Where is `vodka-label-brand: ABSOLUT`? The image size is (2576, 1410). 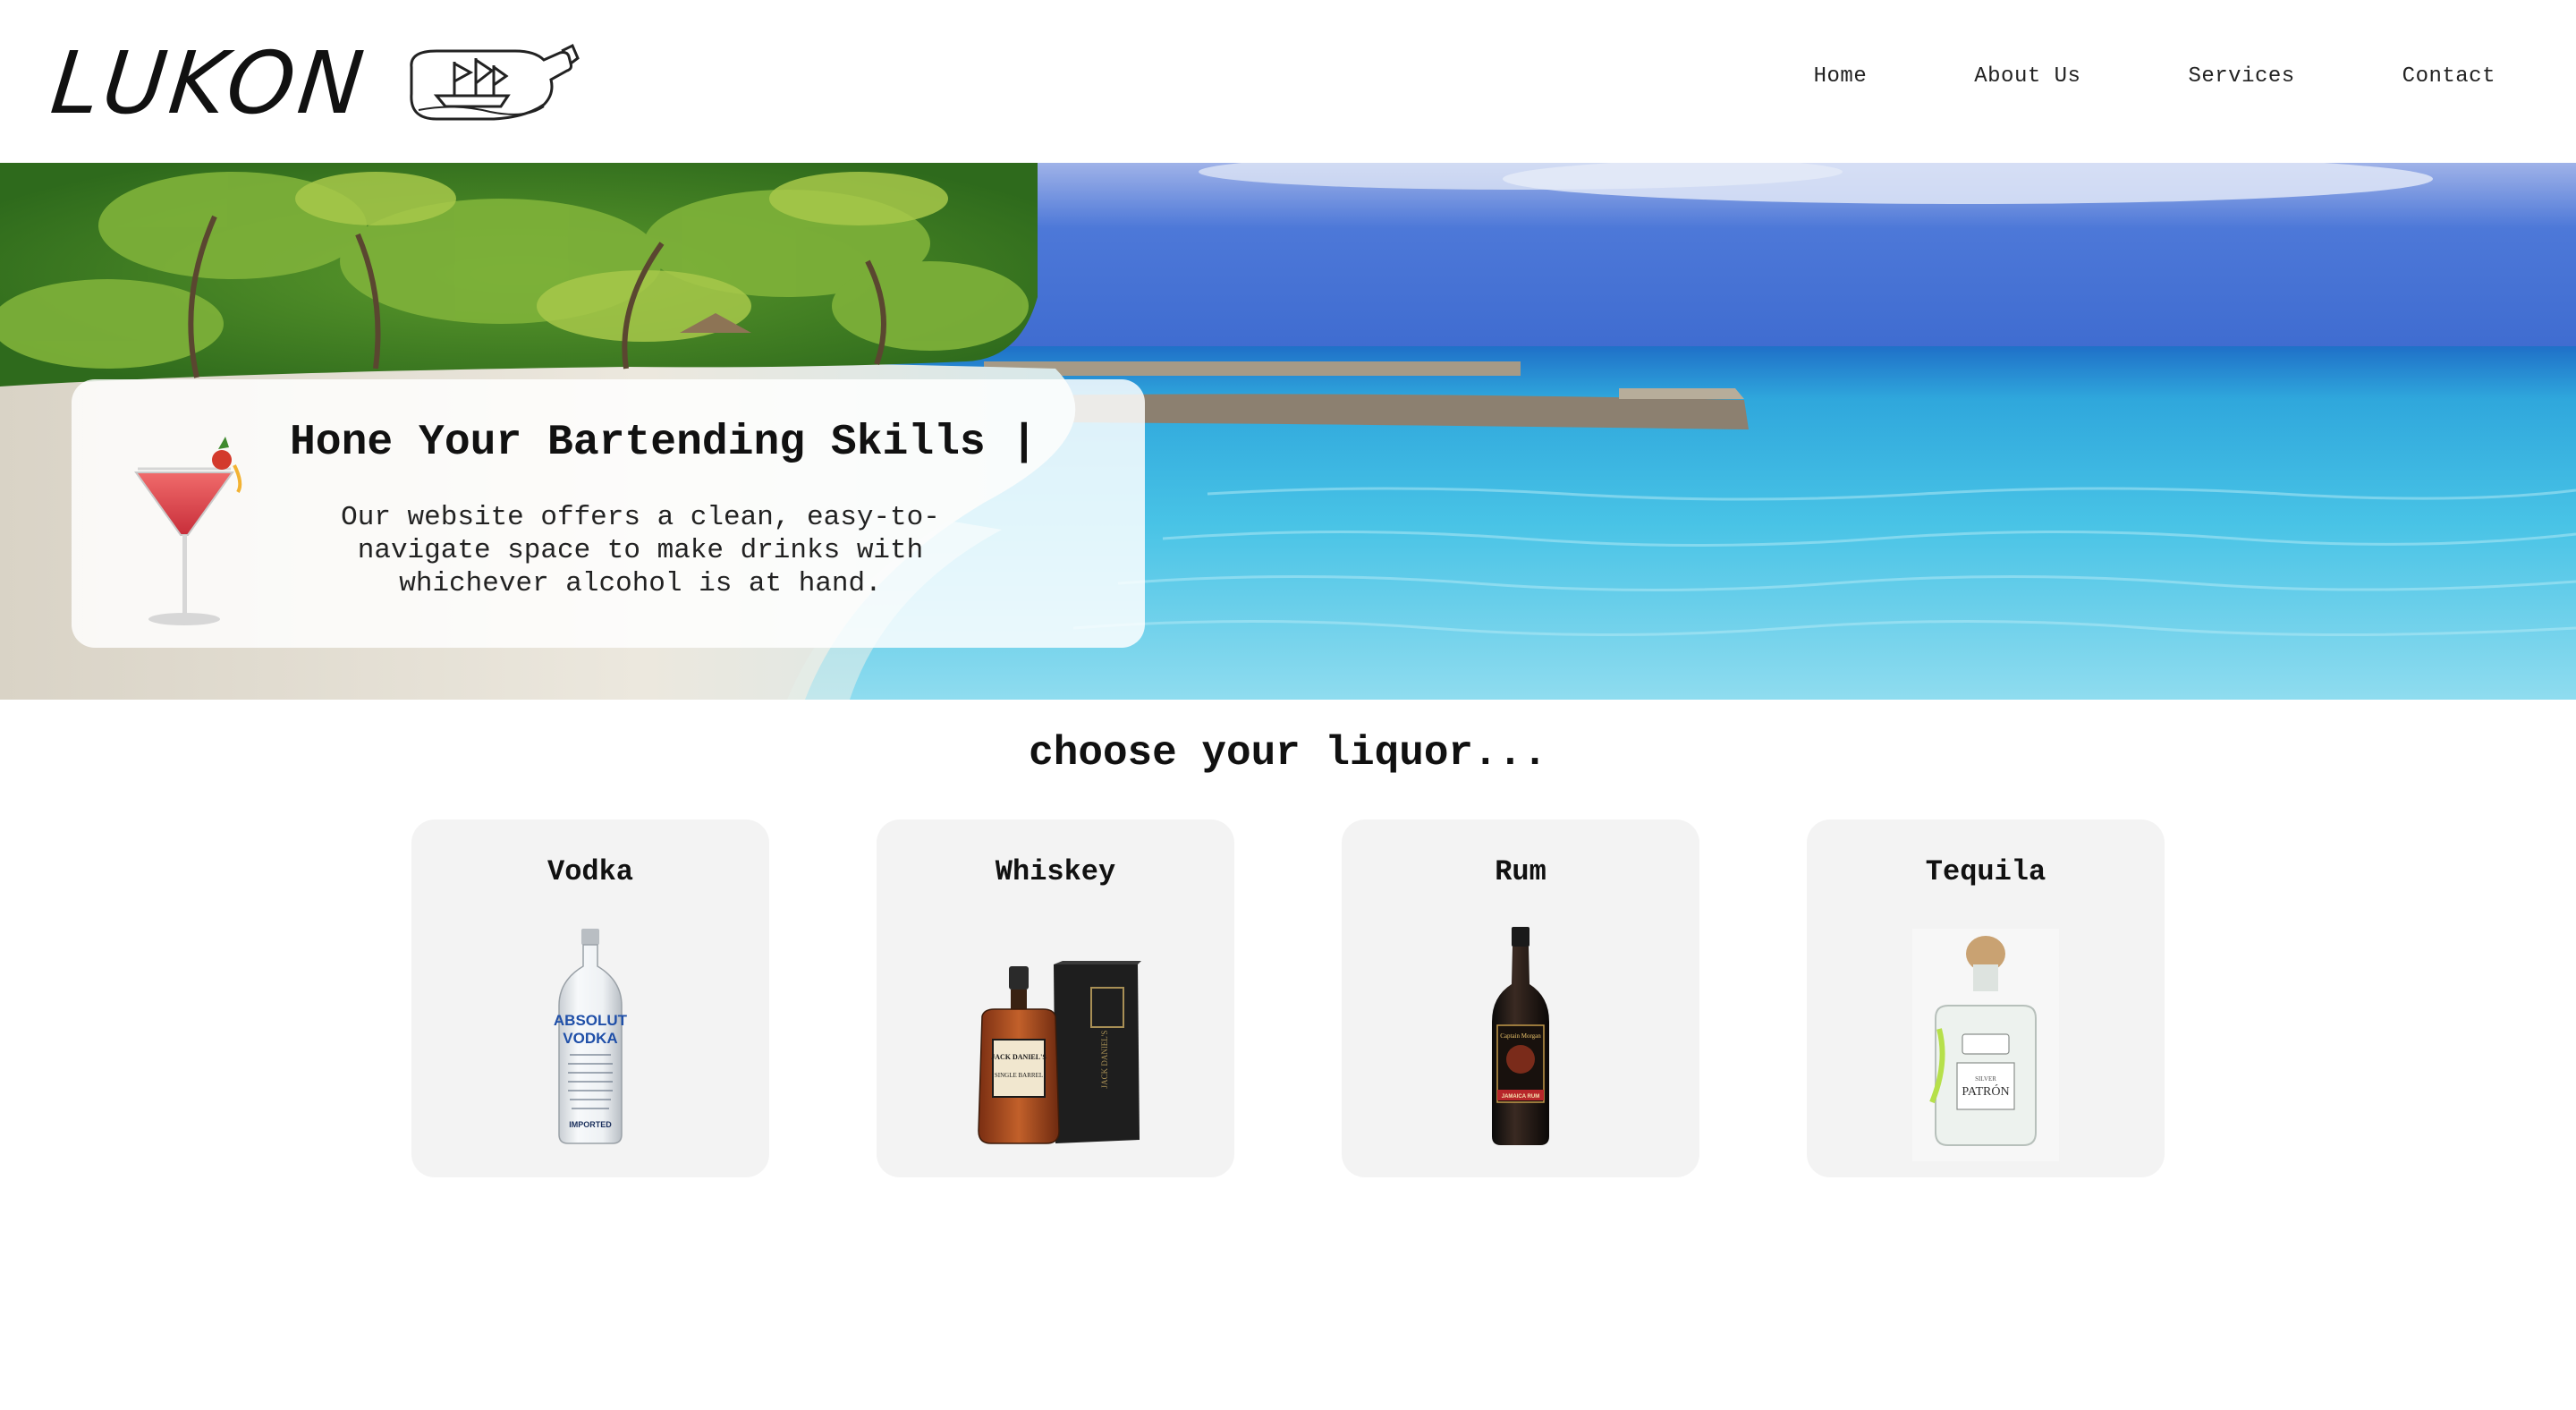 vodka-label-brand: ABSOLUT is located at coordinates (591, 1020).